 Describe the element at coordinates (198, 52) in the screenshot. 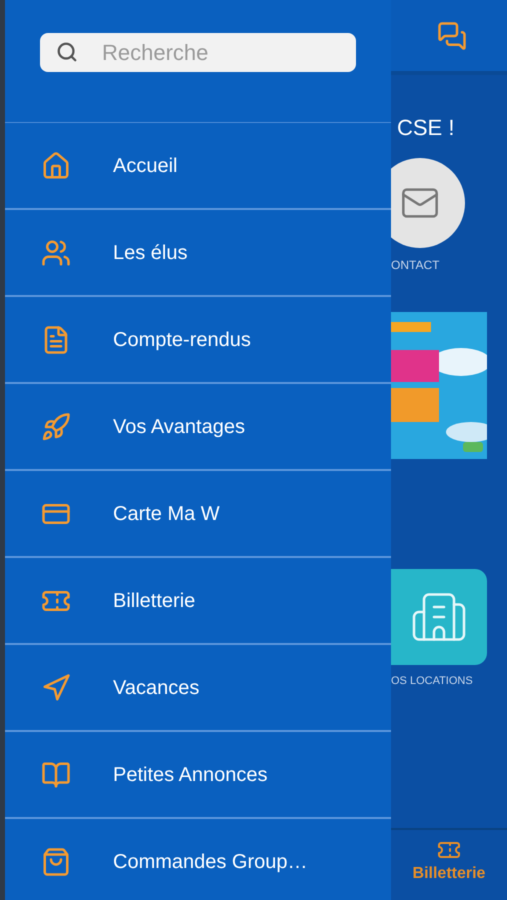

I see `search-field: Recherche` at that location.